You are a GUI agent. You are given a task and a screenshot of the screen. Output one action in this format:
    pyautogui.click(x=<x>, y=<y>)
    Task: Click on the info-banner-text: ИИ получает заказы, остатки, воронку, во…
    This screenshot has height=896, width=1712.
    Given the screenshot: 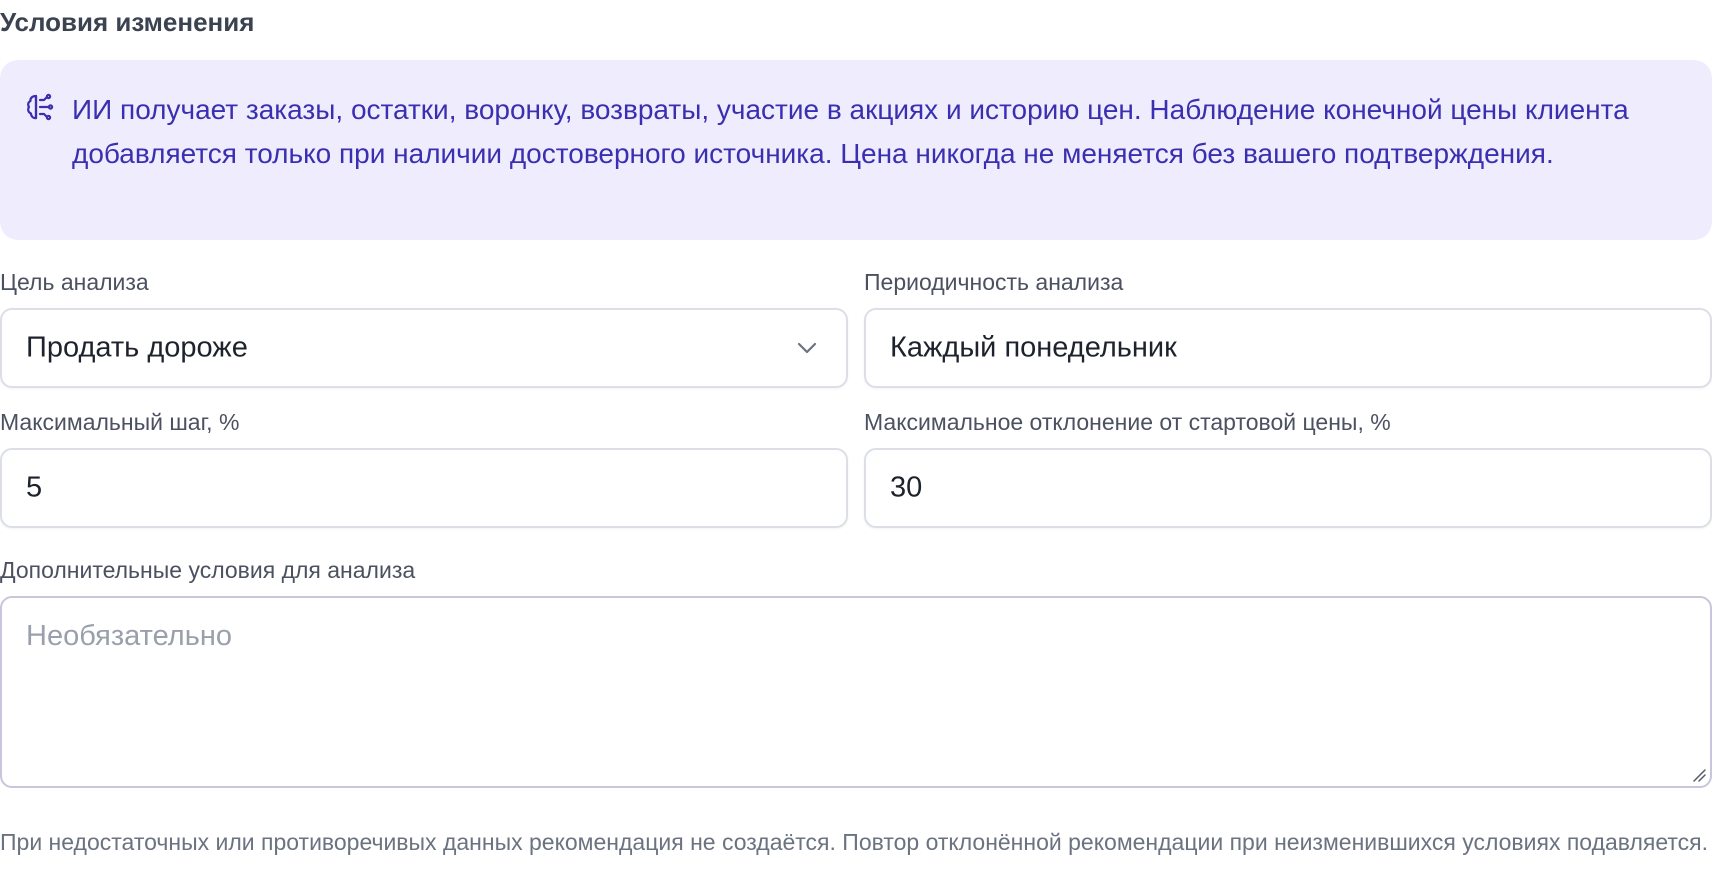 What is the action you would take?
    pyautogui.click(x=850, y=131)
    